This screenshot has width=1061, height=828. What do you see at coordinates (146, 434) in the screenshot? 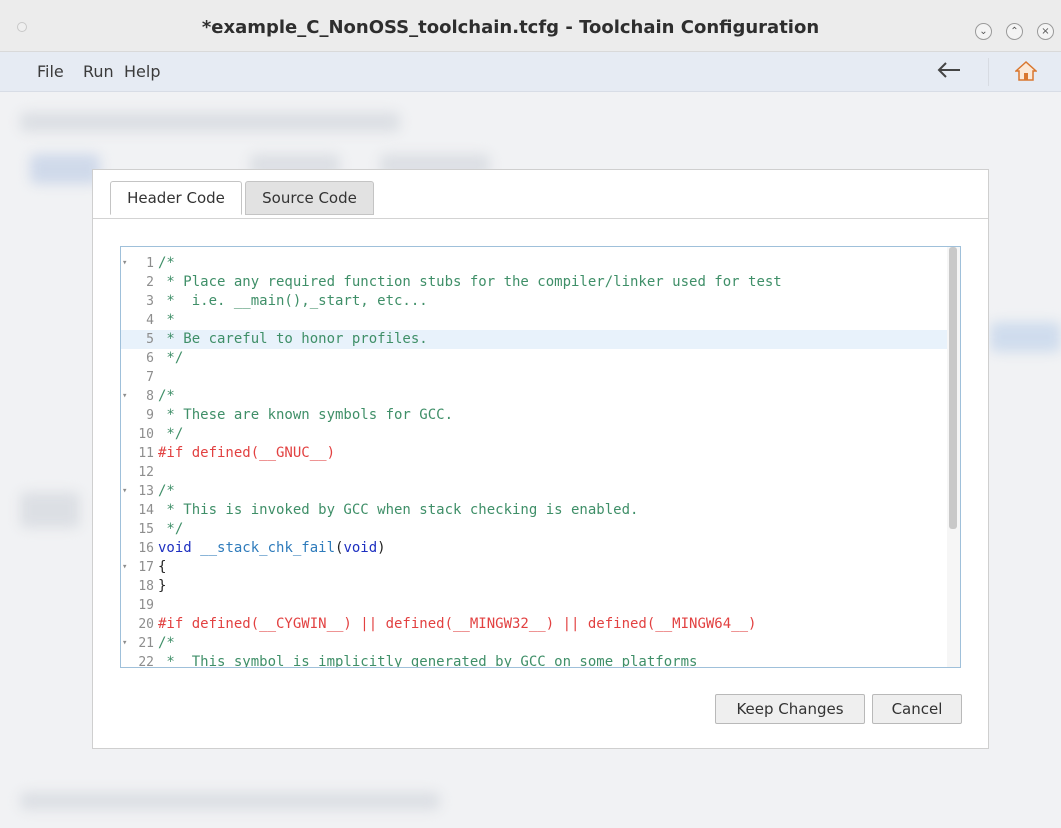
I see `line-number: 10` at bounding box center [146, 434].